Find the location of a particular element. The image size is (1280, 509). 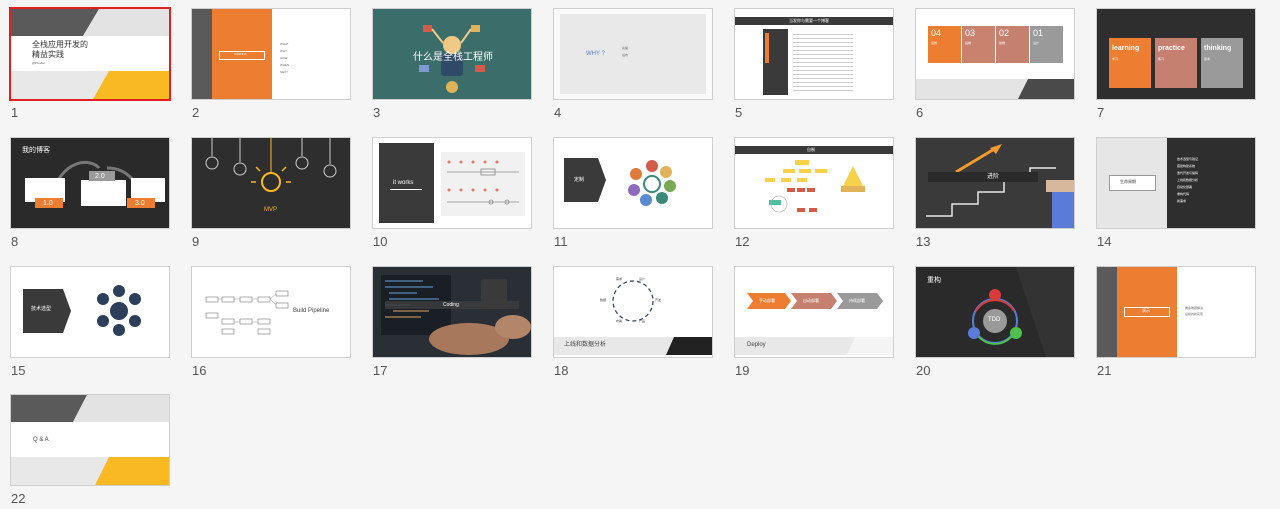

slide-number: 16 is located at coordinates (199, 370).